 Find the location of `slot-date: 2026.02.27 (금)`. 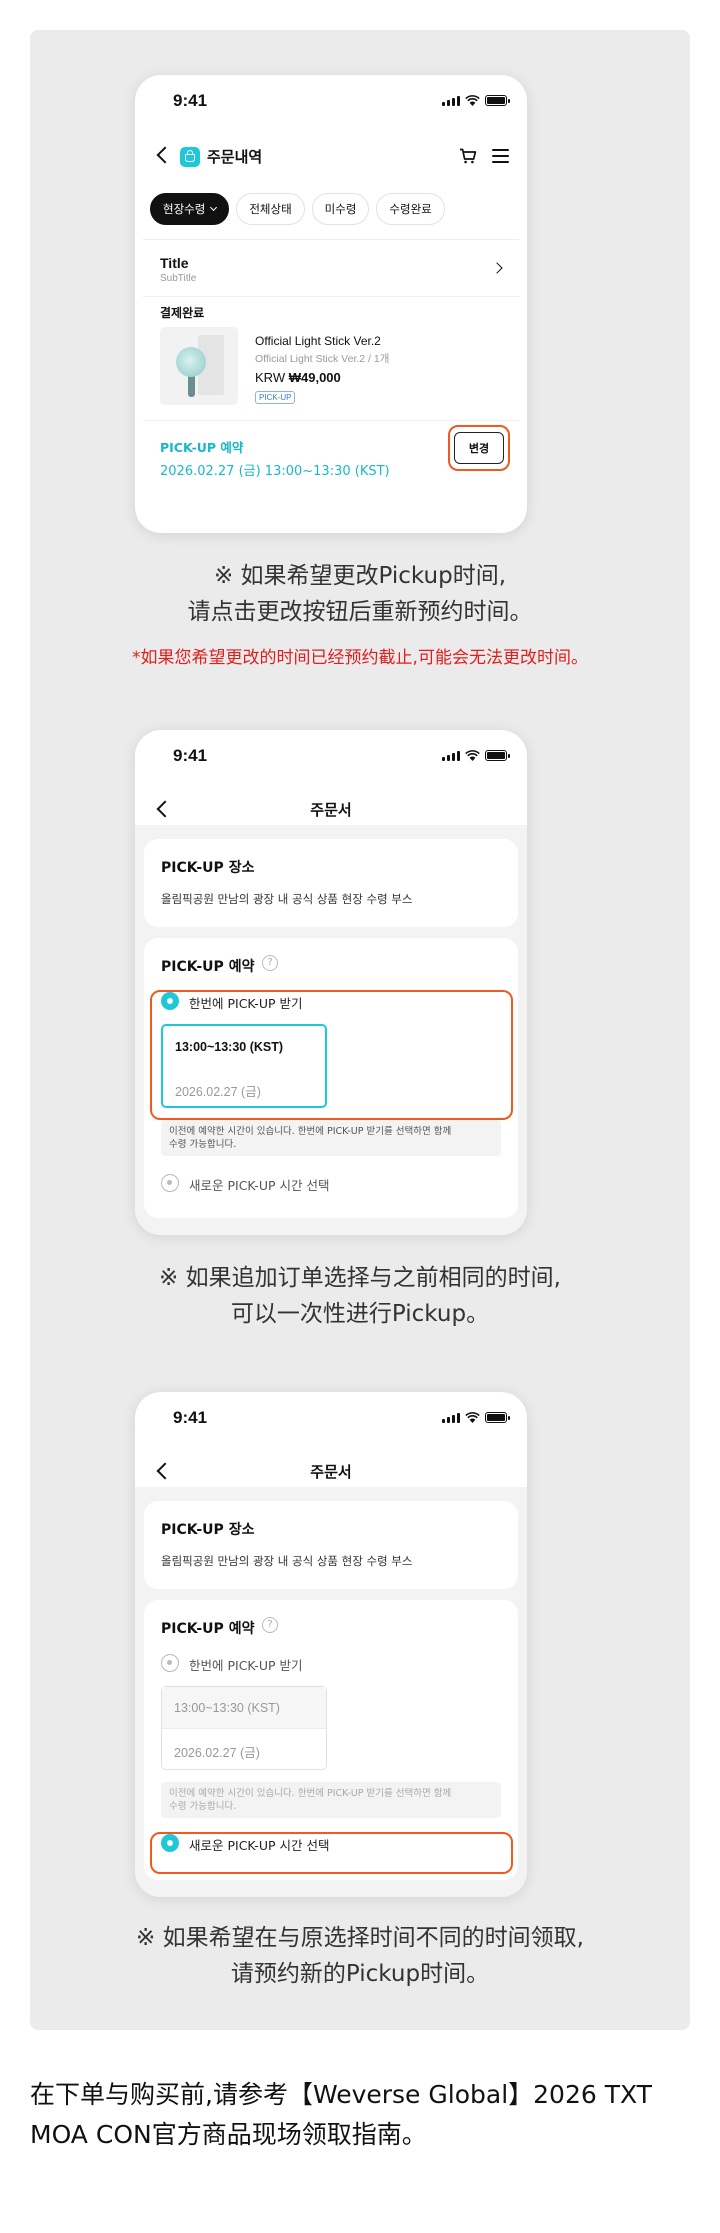

slot-date: 2026.02.27 (금) is located at coordinates (217, 1753).